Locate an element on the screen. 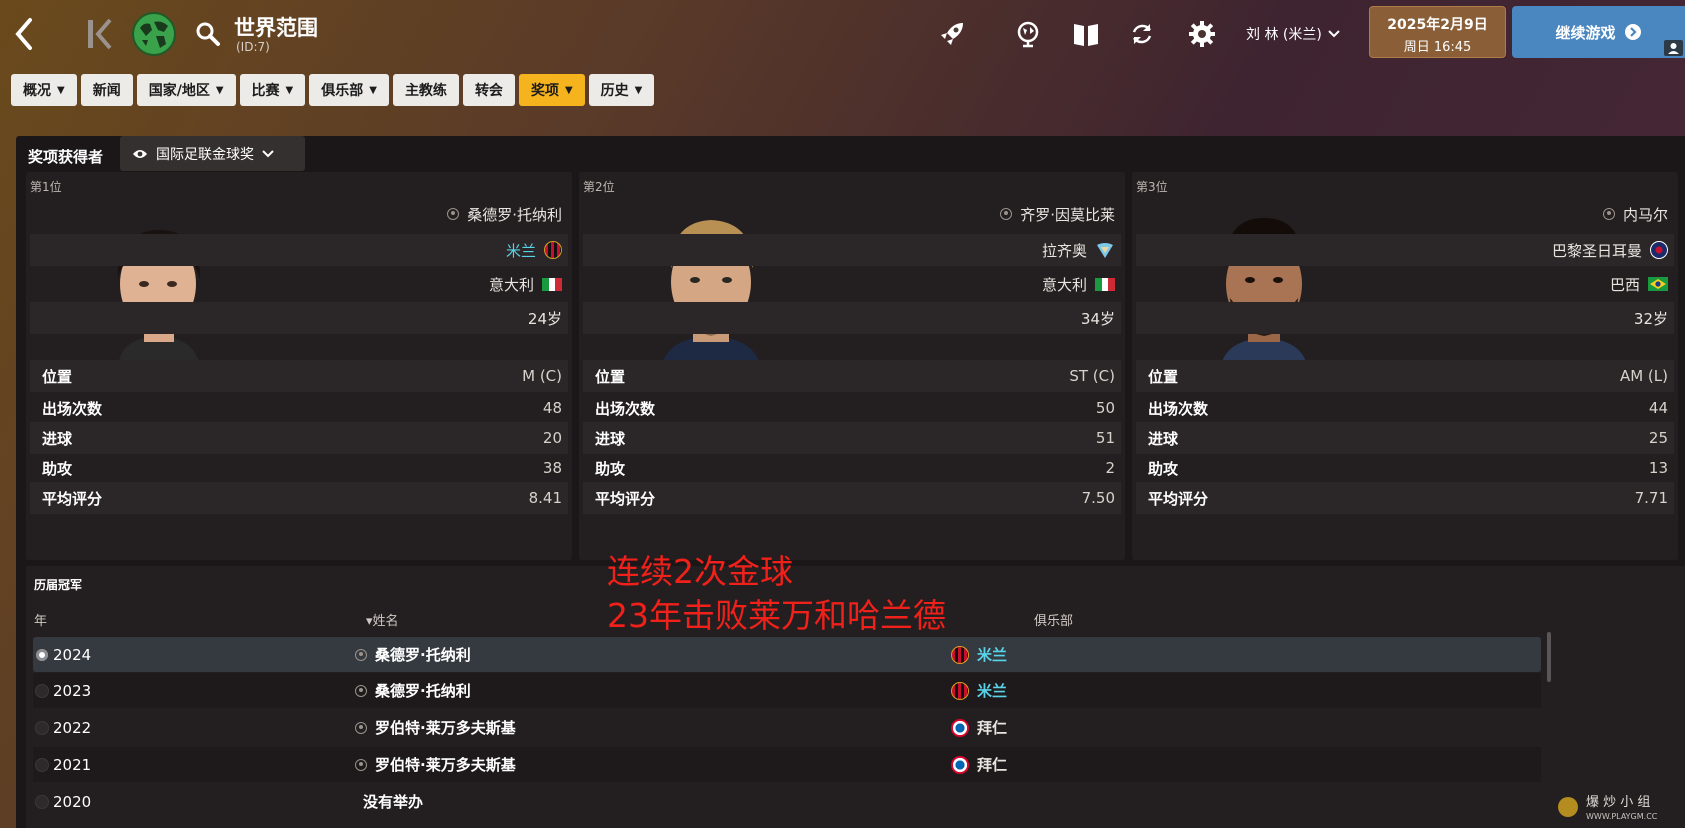 The image size is (1685, 828). search-icon is located at coordinates (208, 34).